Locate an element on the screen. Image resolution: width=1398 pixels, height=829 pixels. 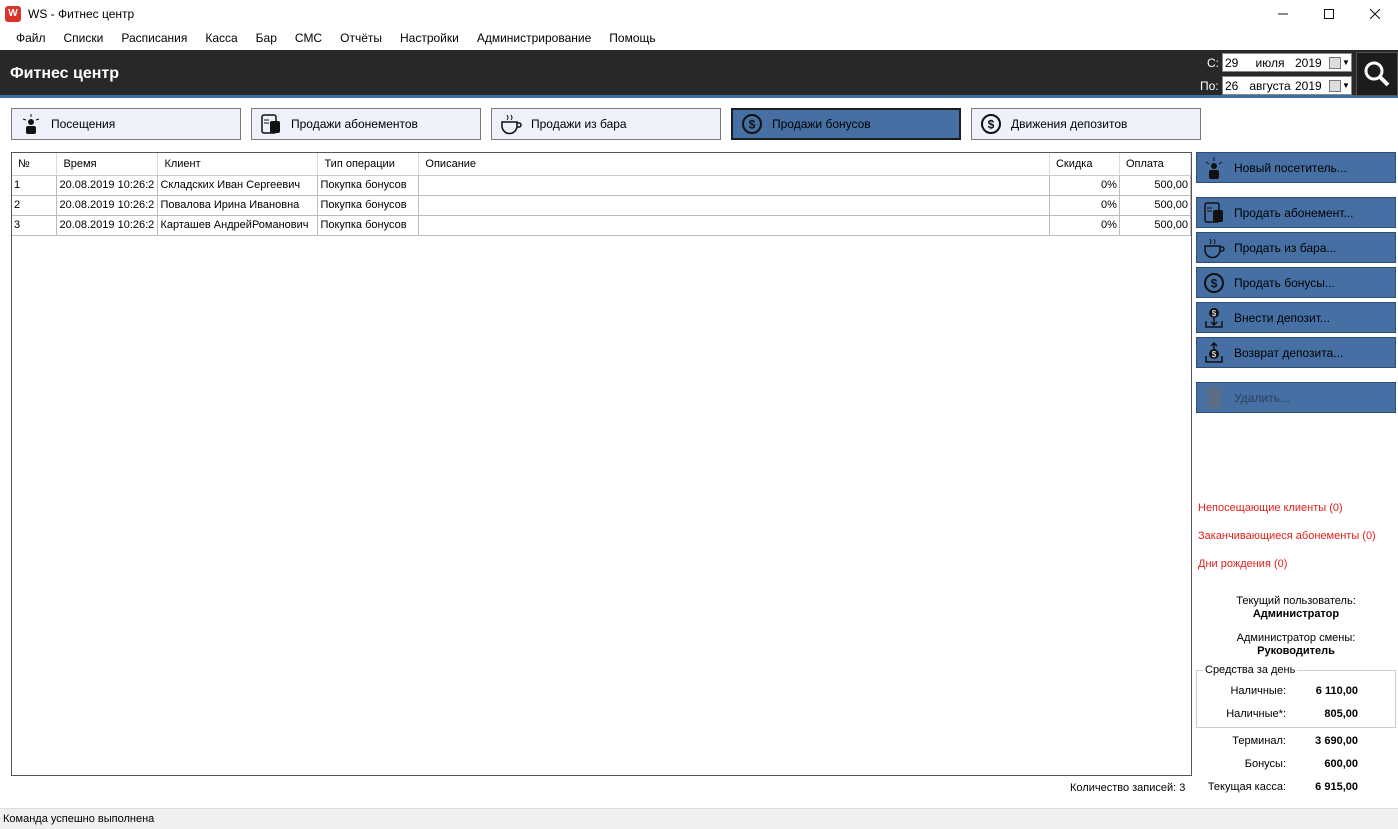
funds-value: 3 690,00 is located at coordinates (1336, 741).